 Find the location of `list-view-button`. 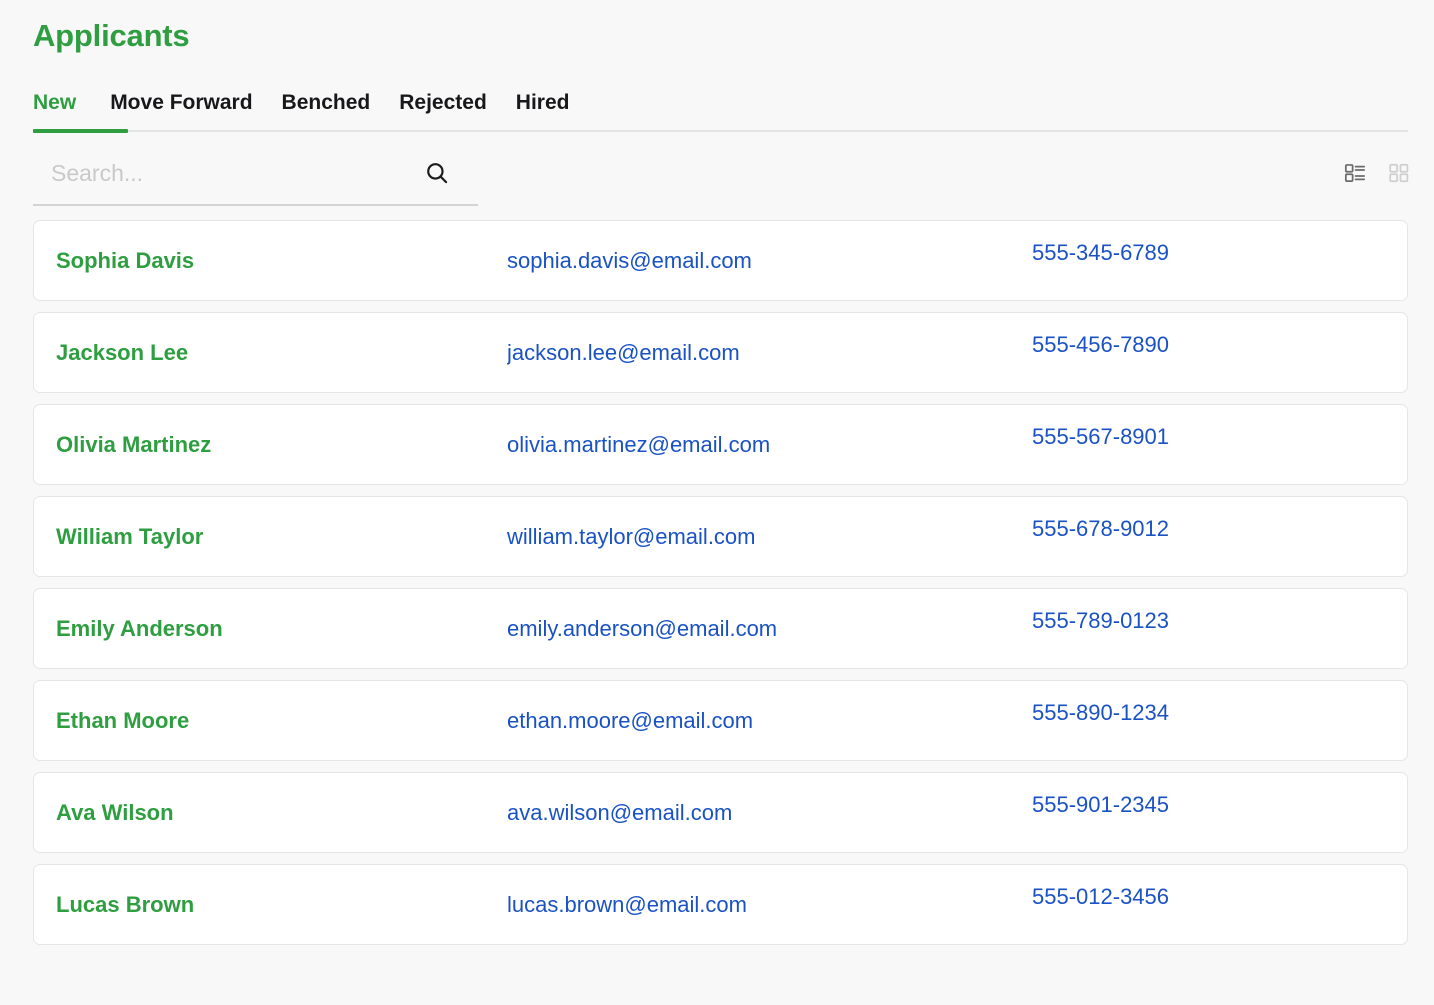

list-view-button is located at coordinates (1355, 173).